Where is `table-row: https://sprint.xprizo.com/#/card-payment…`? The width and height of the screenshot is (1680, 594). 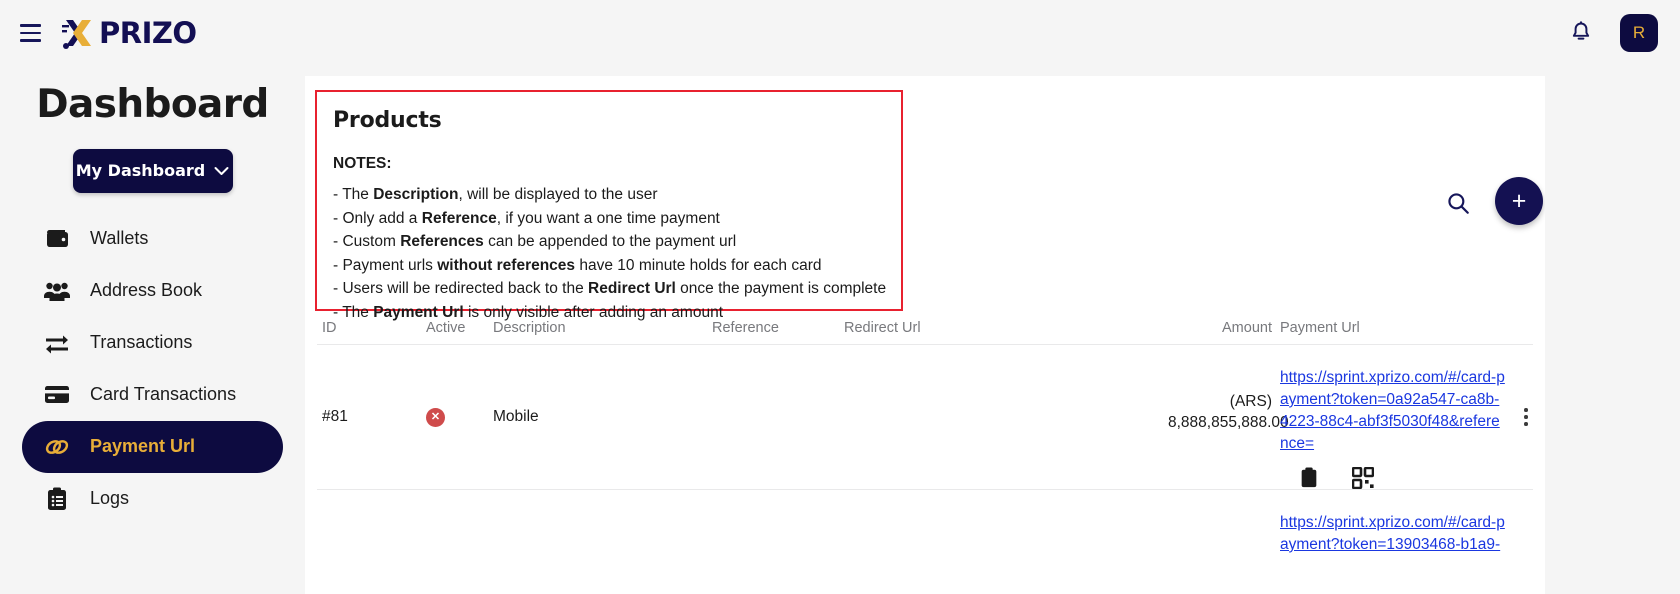 table-row: https://sprint.xprizo.com/#/card-payment… is located at coordinates (925, 541).